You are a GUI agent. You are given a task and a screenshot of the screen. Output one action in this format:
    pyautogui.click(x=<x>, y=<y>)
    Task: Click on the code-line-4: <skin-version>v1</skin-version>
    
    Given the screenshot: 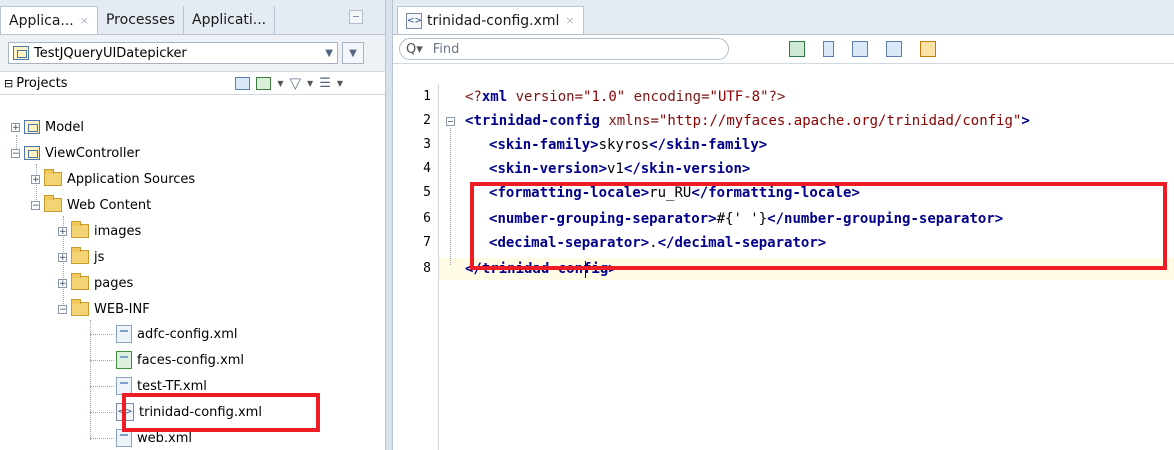 What is the action you would take?
    pyautogui.click(x=619, y=169)
    